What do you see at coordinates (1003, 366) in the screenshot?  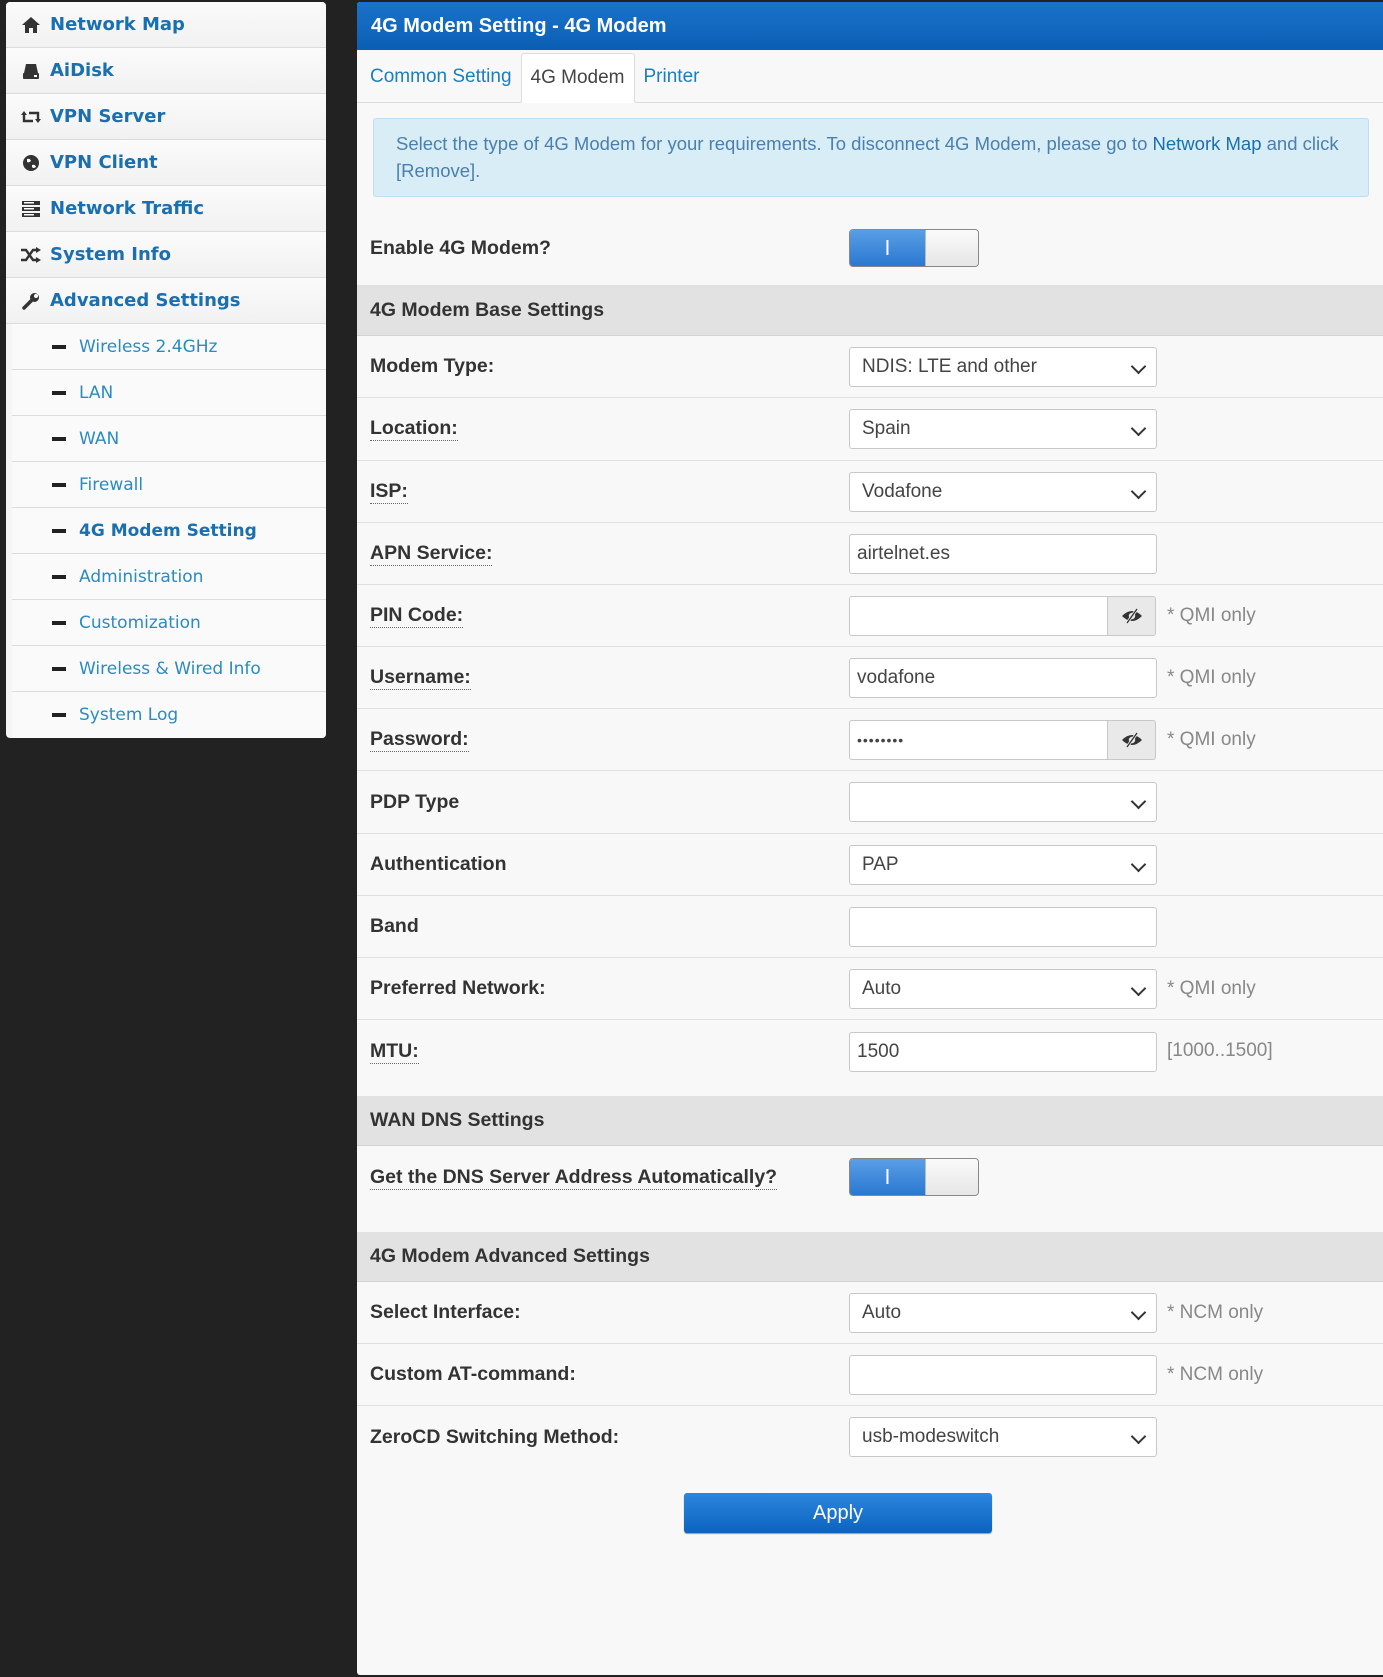 I see `modem-type-select: NDIS: LTE and other` at bounding box center [1003, 366].